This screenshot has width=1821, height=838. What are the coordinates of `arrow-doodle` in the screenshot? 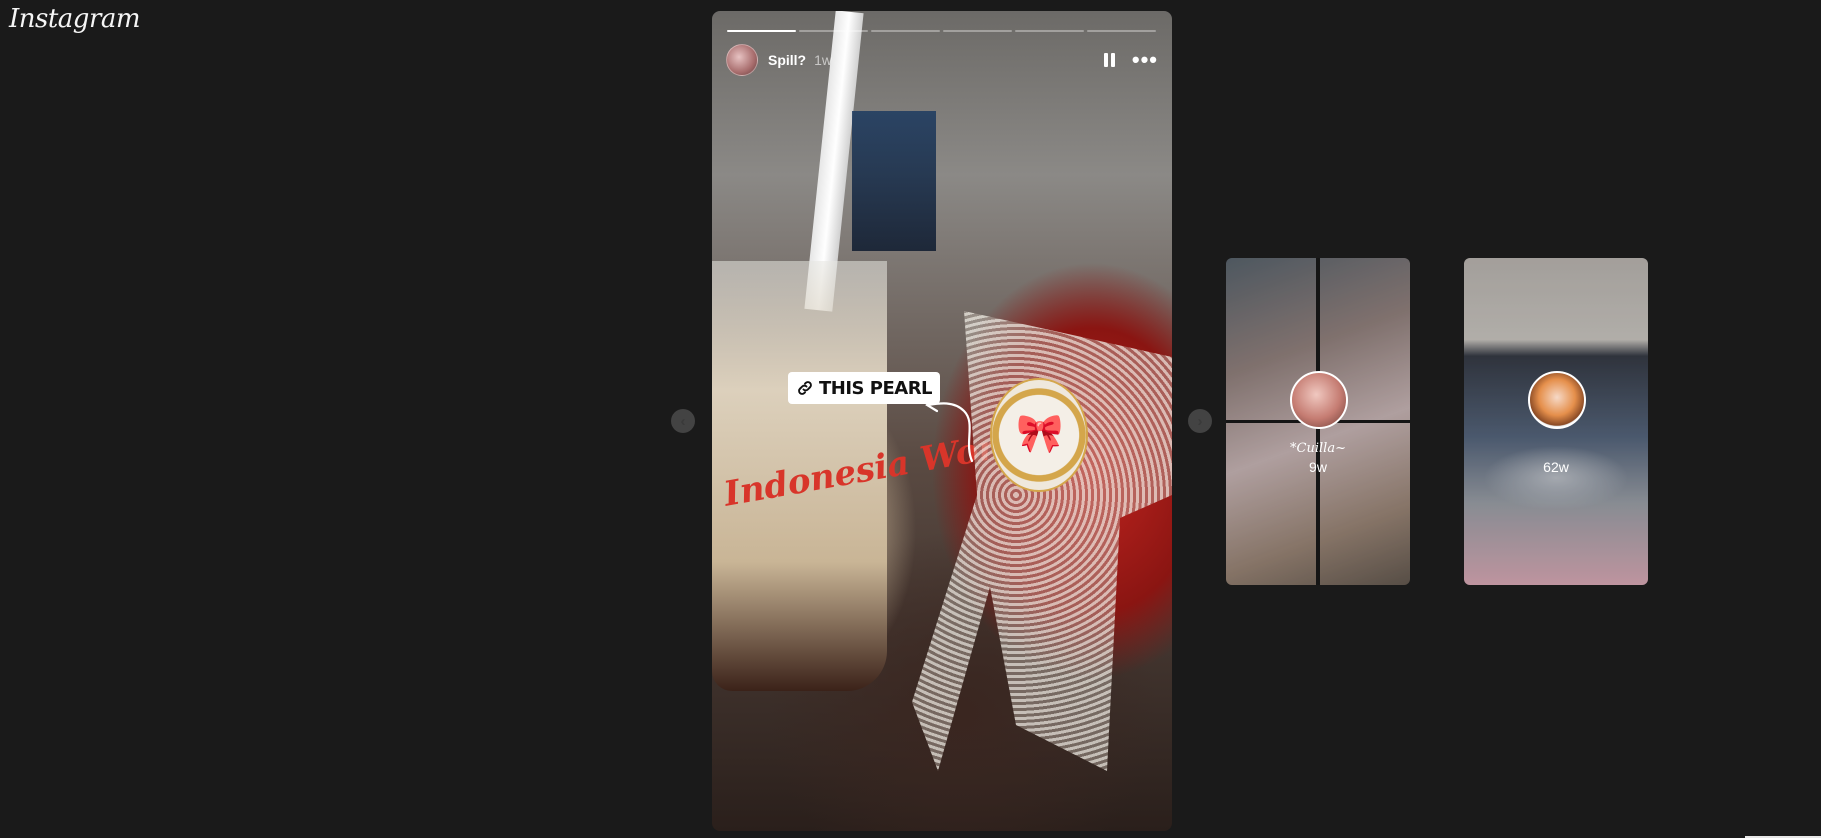 It's located at (949, 429).